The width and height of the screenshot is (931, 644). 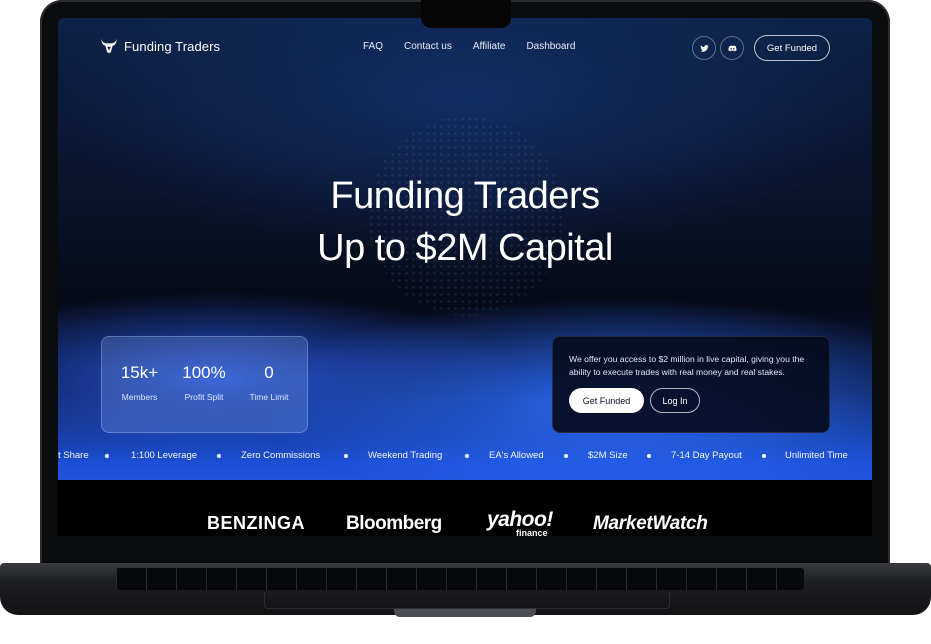 What do you see at coordinates (650, 523) in the screenshot?
I see `marketwatch-logo: MarketWatch` at bounding box center [650, 523].